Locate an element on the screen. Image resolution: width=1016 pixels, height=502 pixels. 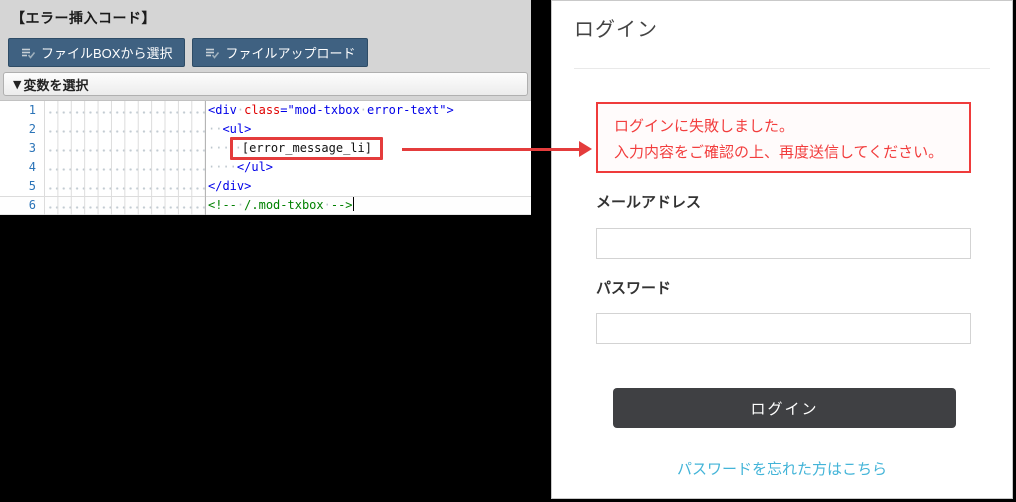
code-text: <!--·/.mod-txbox·--> is located at coordinates (281, 204).